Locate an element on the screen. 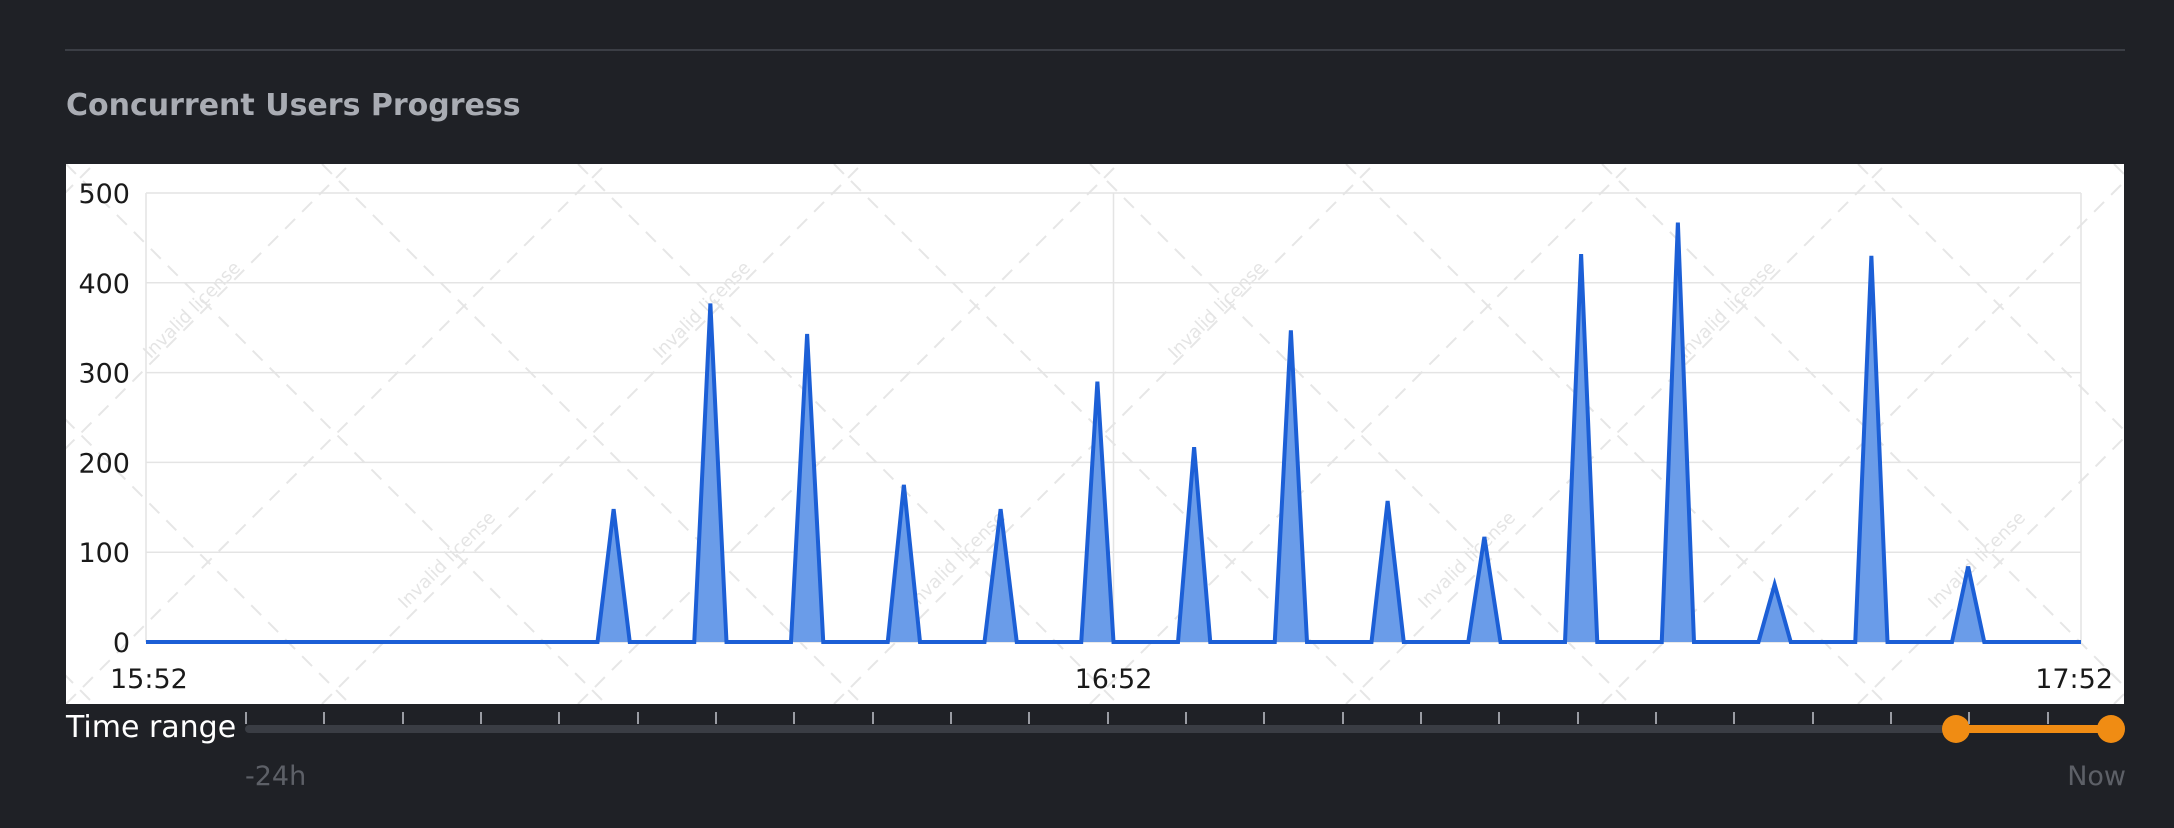  slider-min-label: -24h is located at coordinates (276, 776).